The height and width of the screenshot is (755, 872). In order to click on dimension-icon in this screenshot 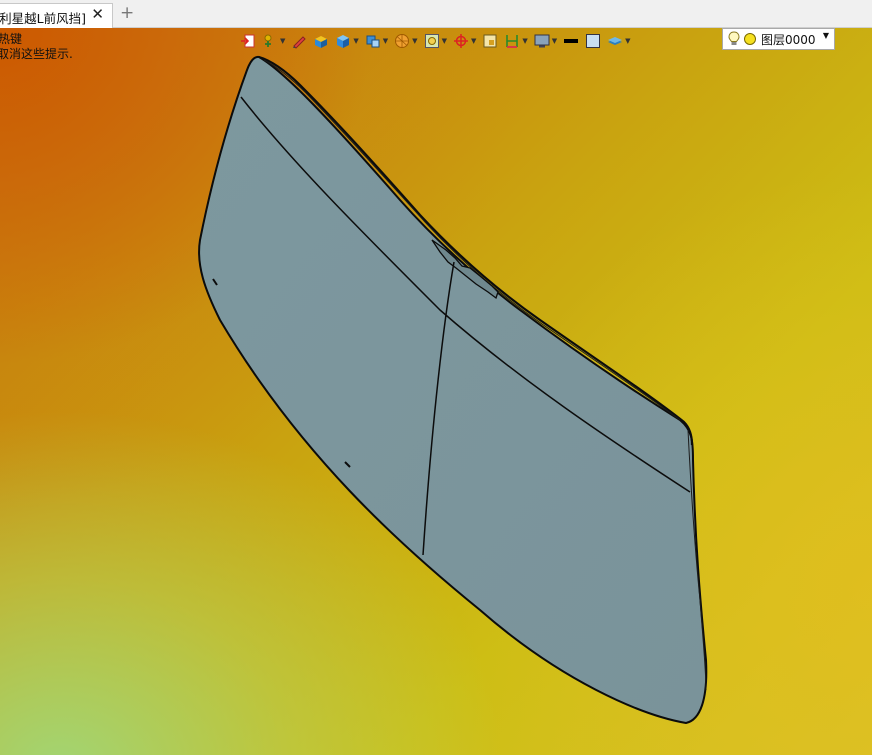, I will do `click(512, 41)`.